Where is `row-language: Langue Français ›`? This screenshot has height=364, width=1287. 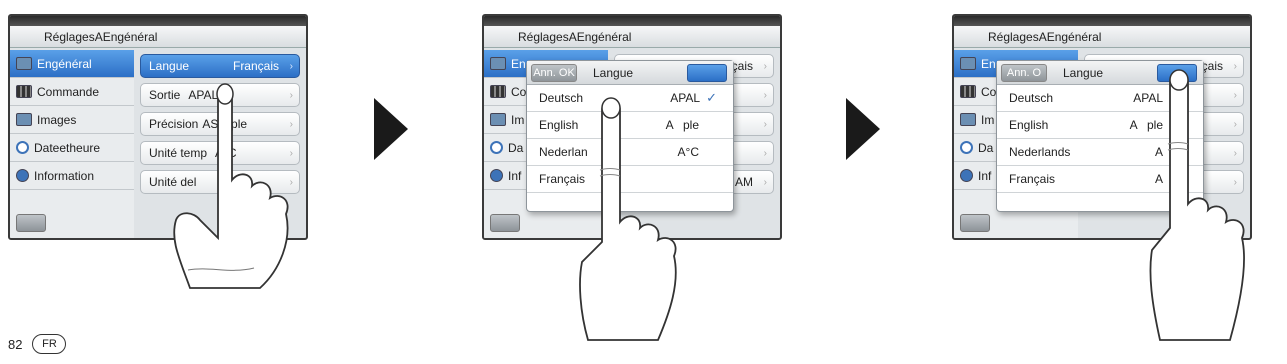 row-language: Langue Français › is located at coordinates (220, 66).